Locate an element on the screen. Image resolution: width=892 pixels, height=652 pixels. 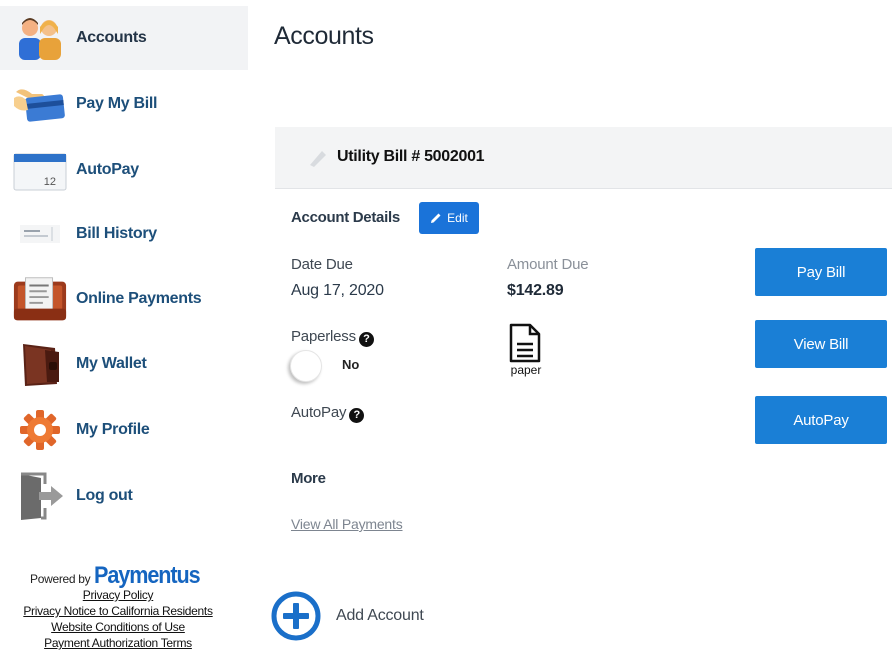
add-account-label: Add Account is located at coordinates (380, 615).